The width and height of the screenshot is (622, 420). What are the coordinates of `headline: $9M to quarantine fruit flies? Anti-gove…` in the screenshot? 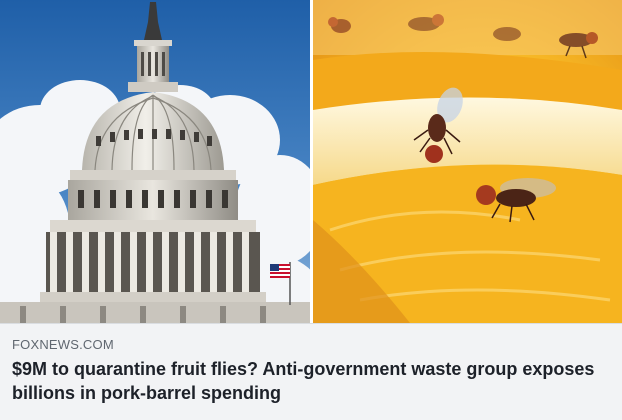 It's located at (307, 381).